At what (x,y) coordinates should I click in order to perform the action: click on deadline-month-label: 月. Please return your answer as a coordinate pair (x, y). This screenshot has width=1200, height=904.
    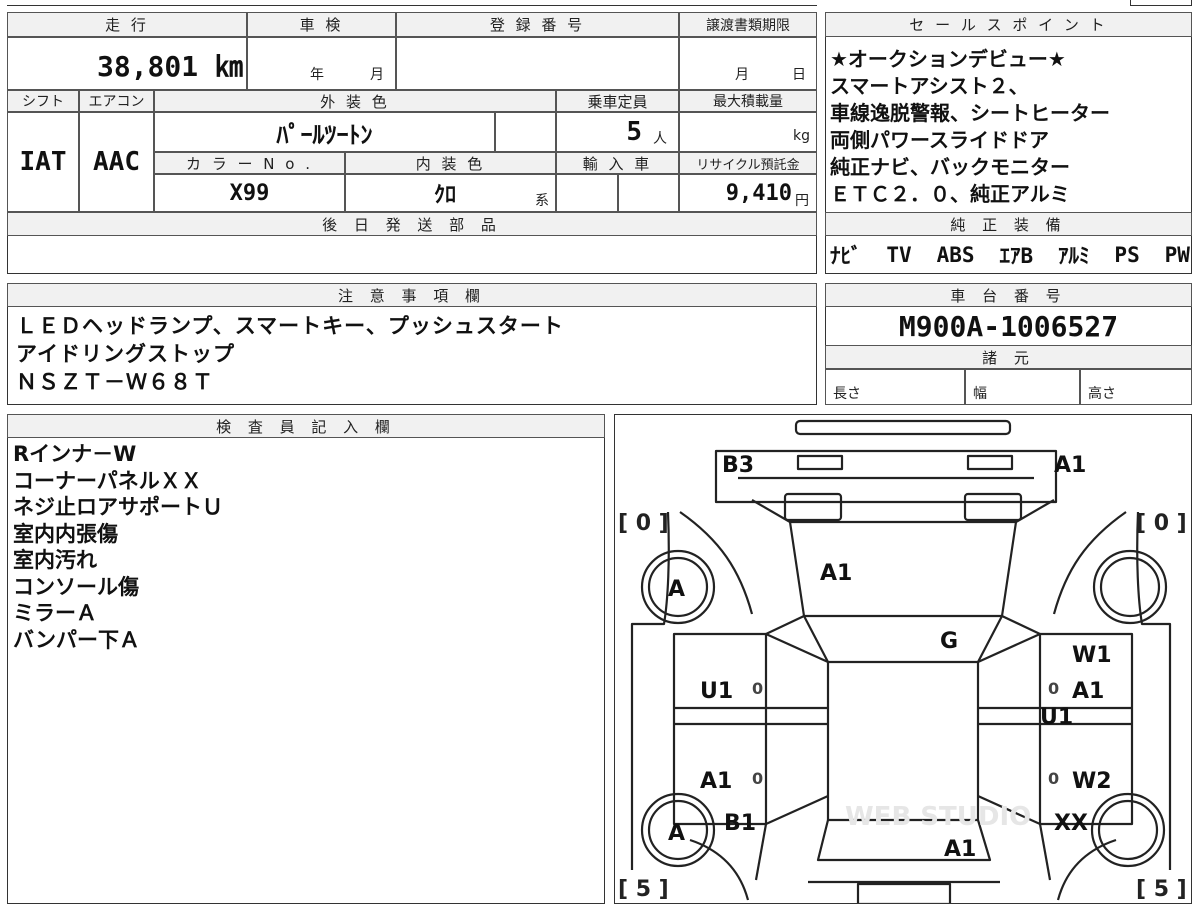
    Looking at the image, I should click on (742, 75).